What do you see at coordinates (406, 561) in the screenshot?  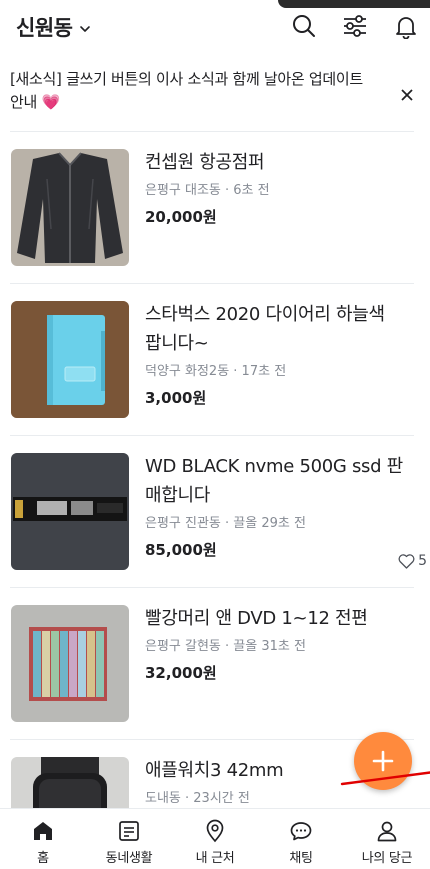 I see `heart-icon` at bounding box center [406, 561].